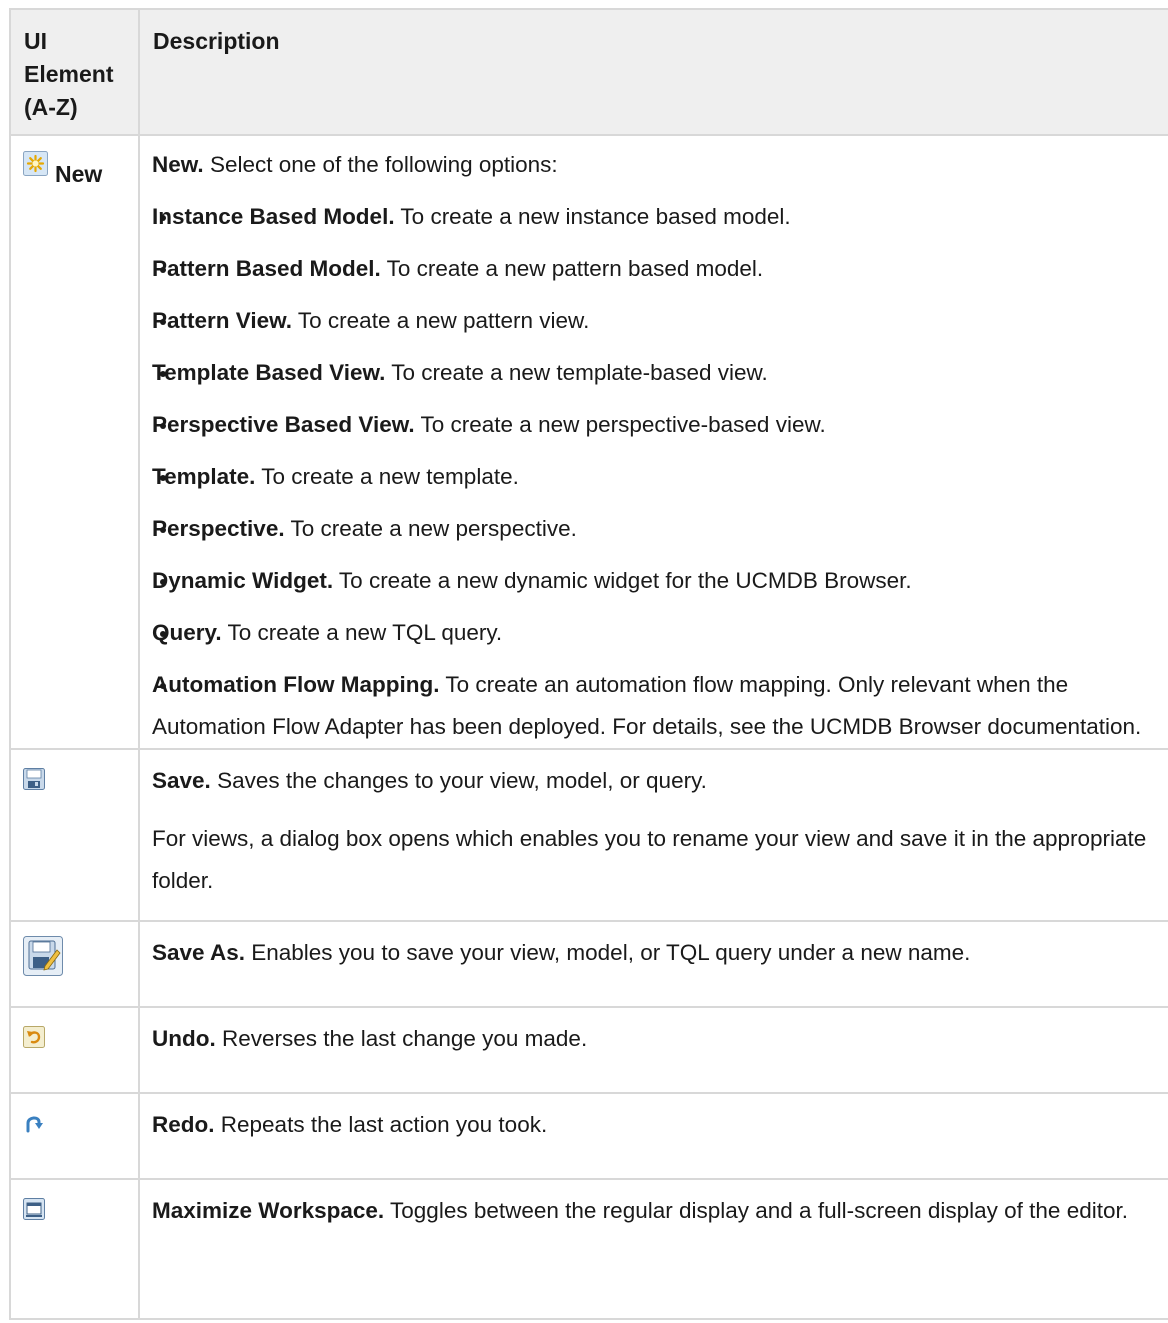  I want to click on element-header-line: (A-Z), so click(51, 107).